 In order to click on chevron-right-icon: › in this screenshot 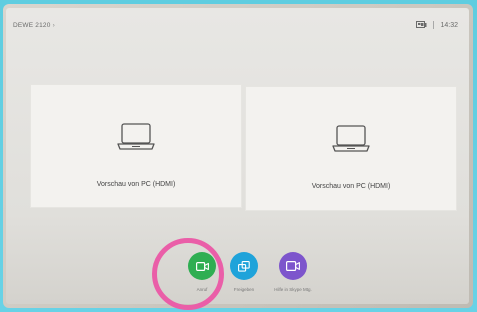, I will do `click(53, 25)`.